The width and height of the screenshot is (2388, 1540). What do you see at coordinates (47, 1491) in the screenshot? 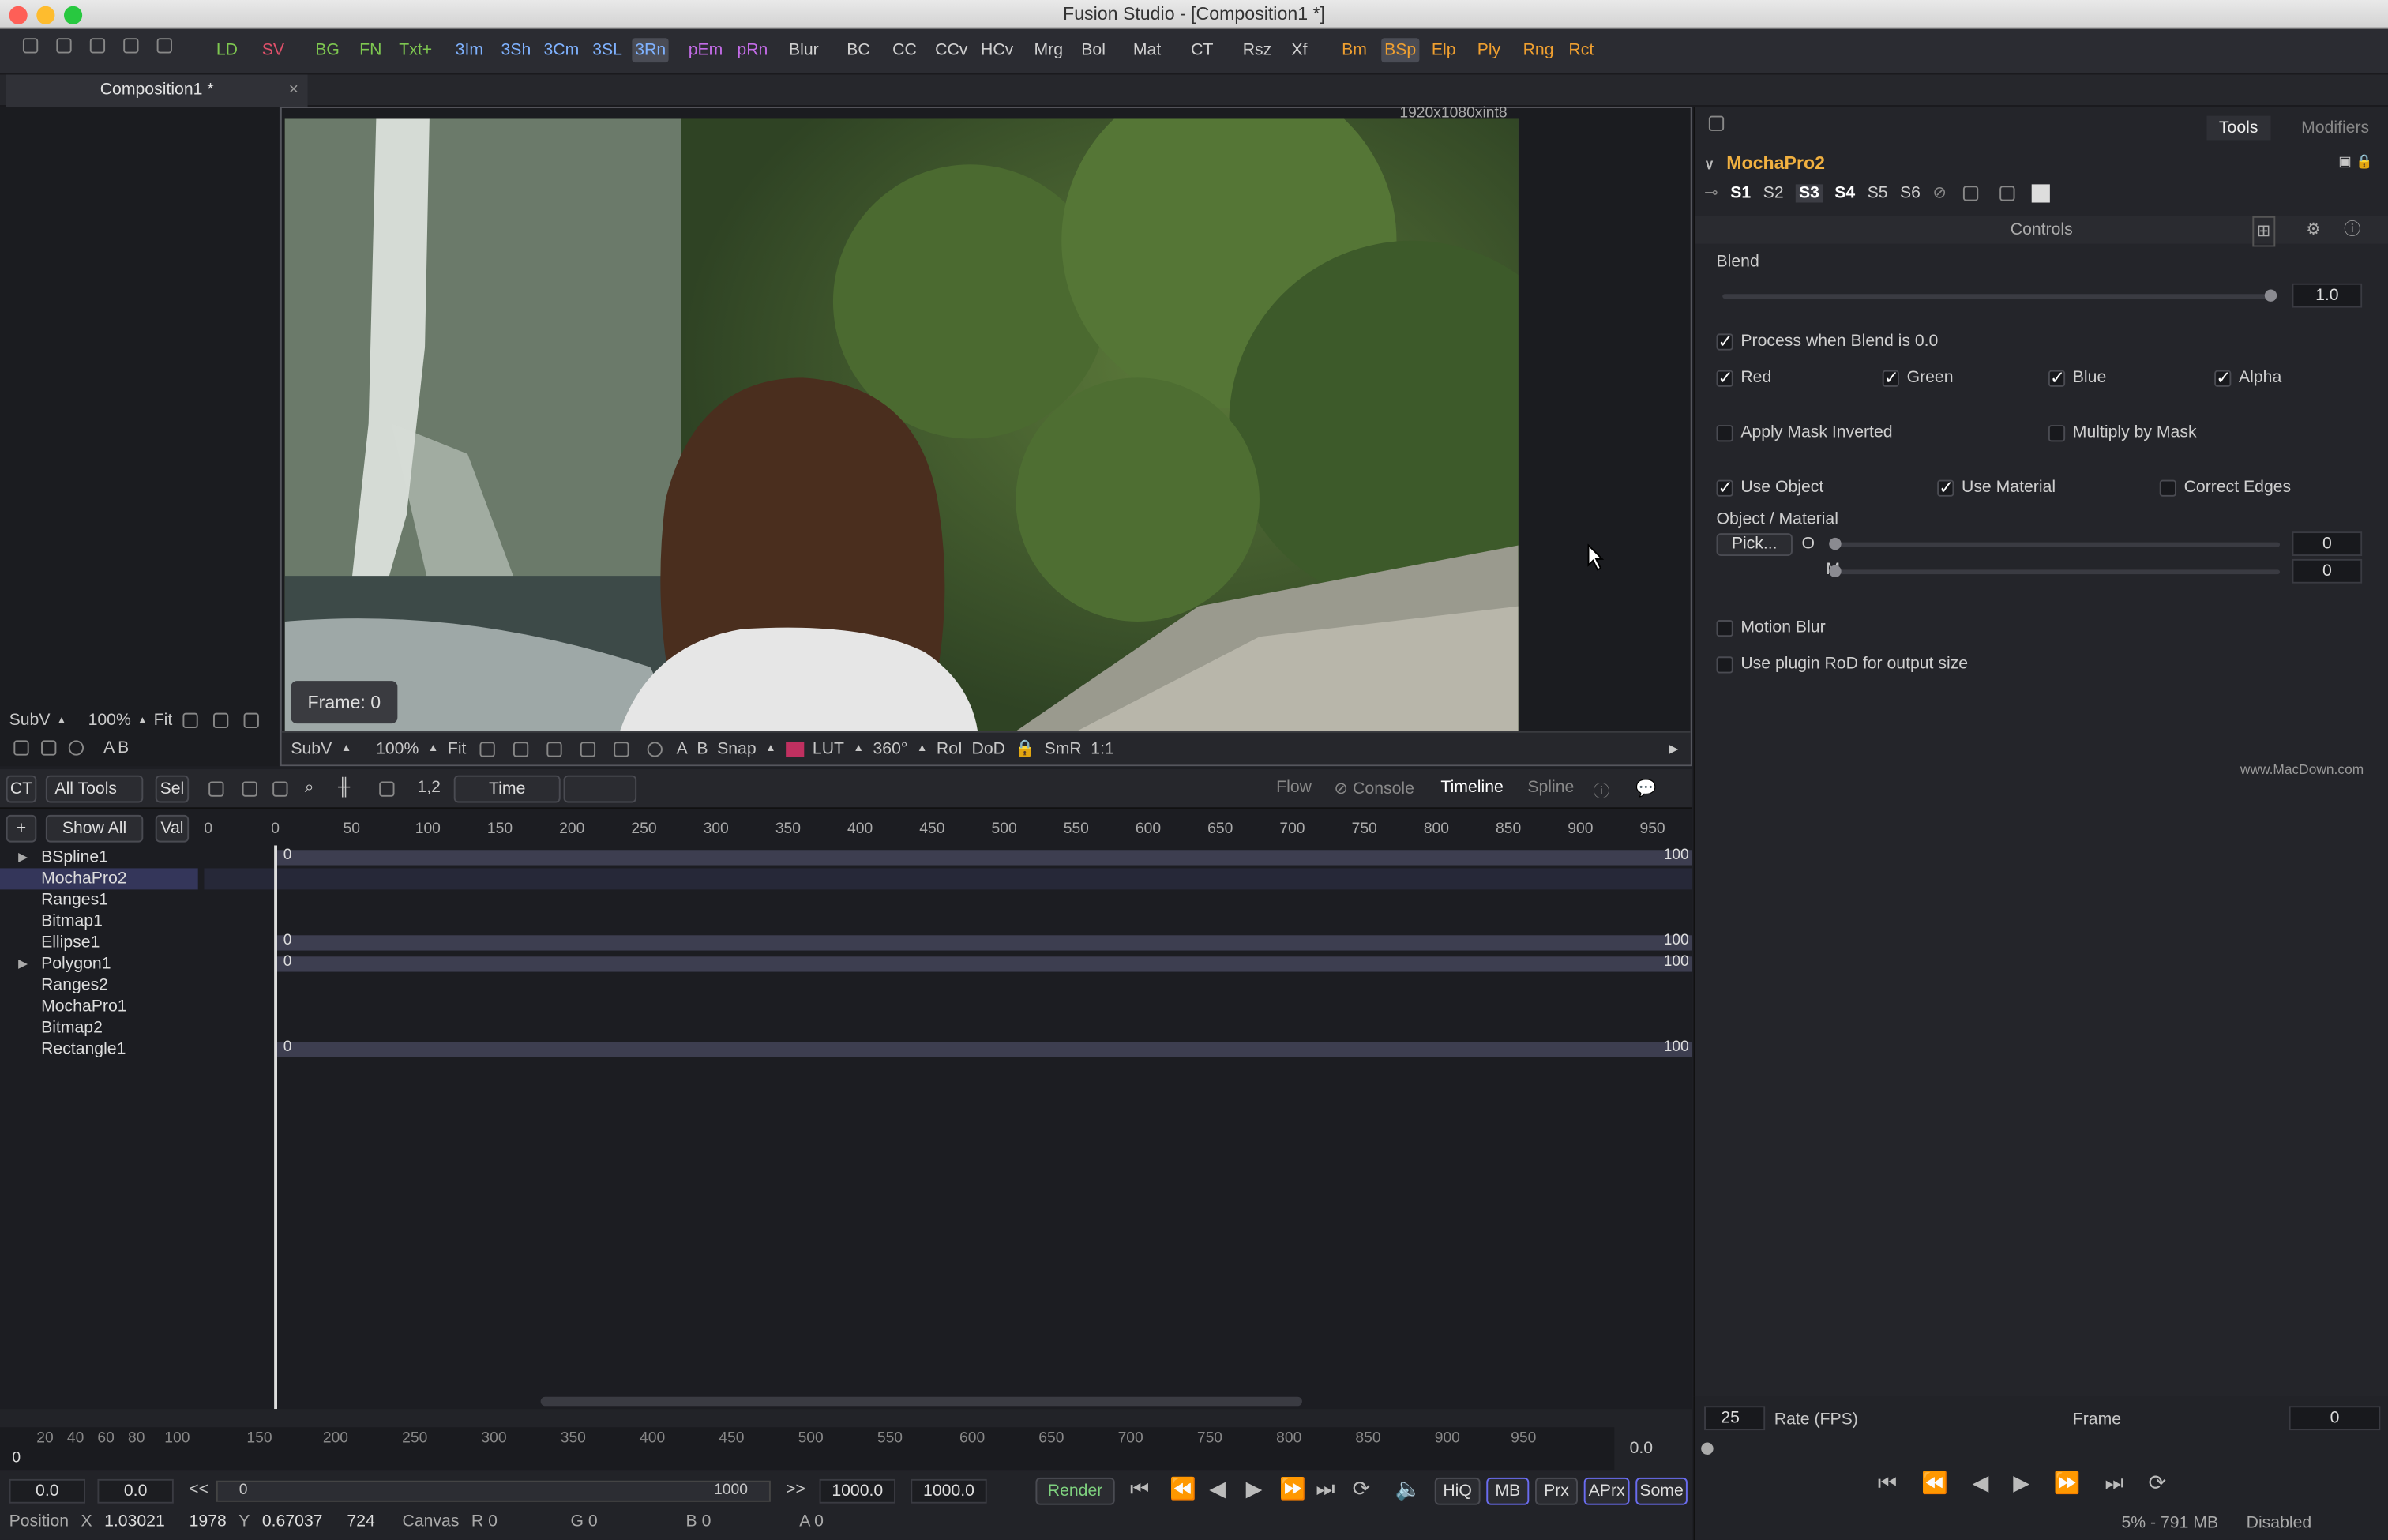
I see `global-start: 0.0` at bounding box center [47, 1491].